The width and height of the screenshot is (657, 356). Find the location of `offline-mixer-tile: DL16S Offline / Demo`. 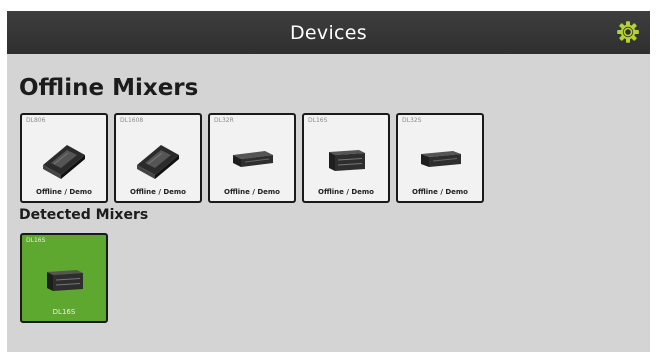

offline-mixer-tile: DL16S Offline / Demo is located at coordinates (346, 158).